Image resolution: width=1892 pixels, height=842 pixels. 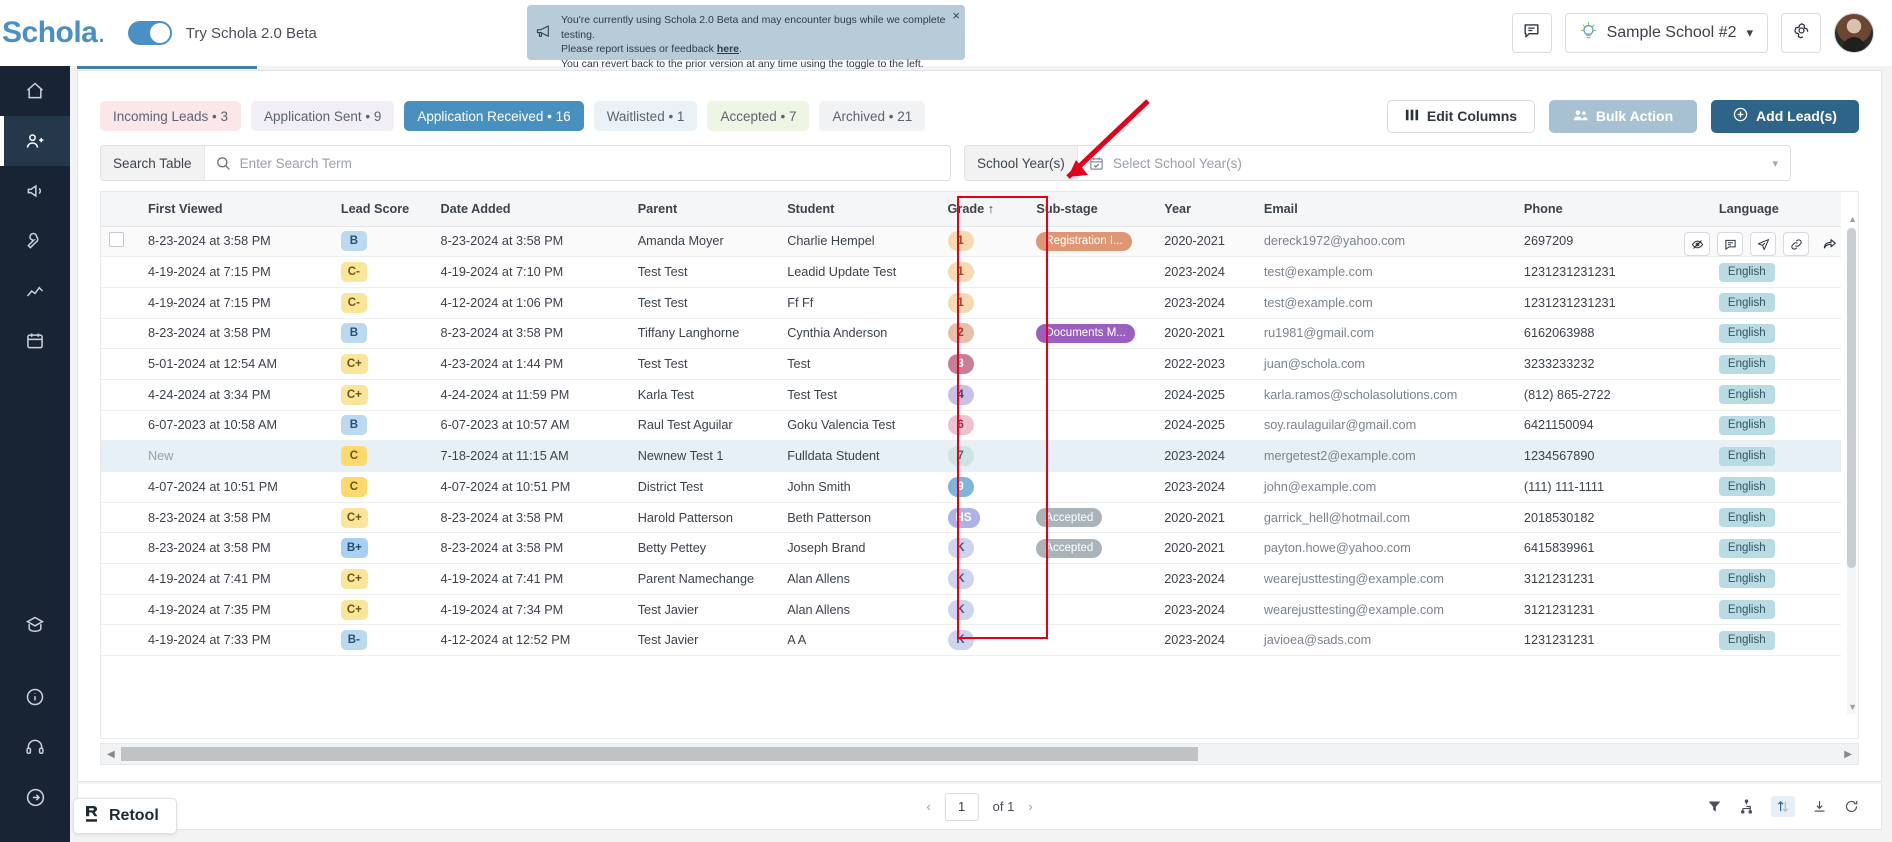 What do you see at coordinates (236, 209) in the screenshot?
I see `column-header-first-viewed: First Viewed` at bounding box center [236, 209].